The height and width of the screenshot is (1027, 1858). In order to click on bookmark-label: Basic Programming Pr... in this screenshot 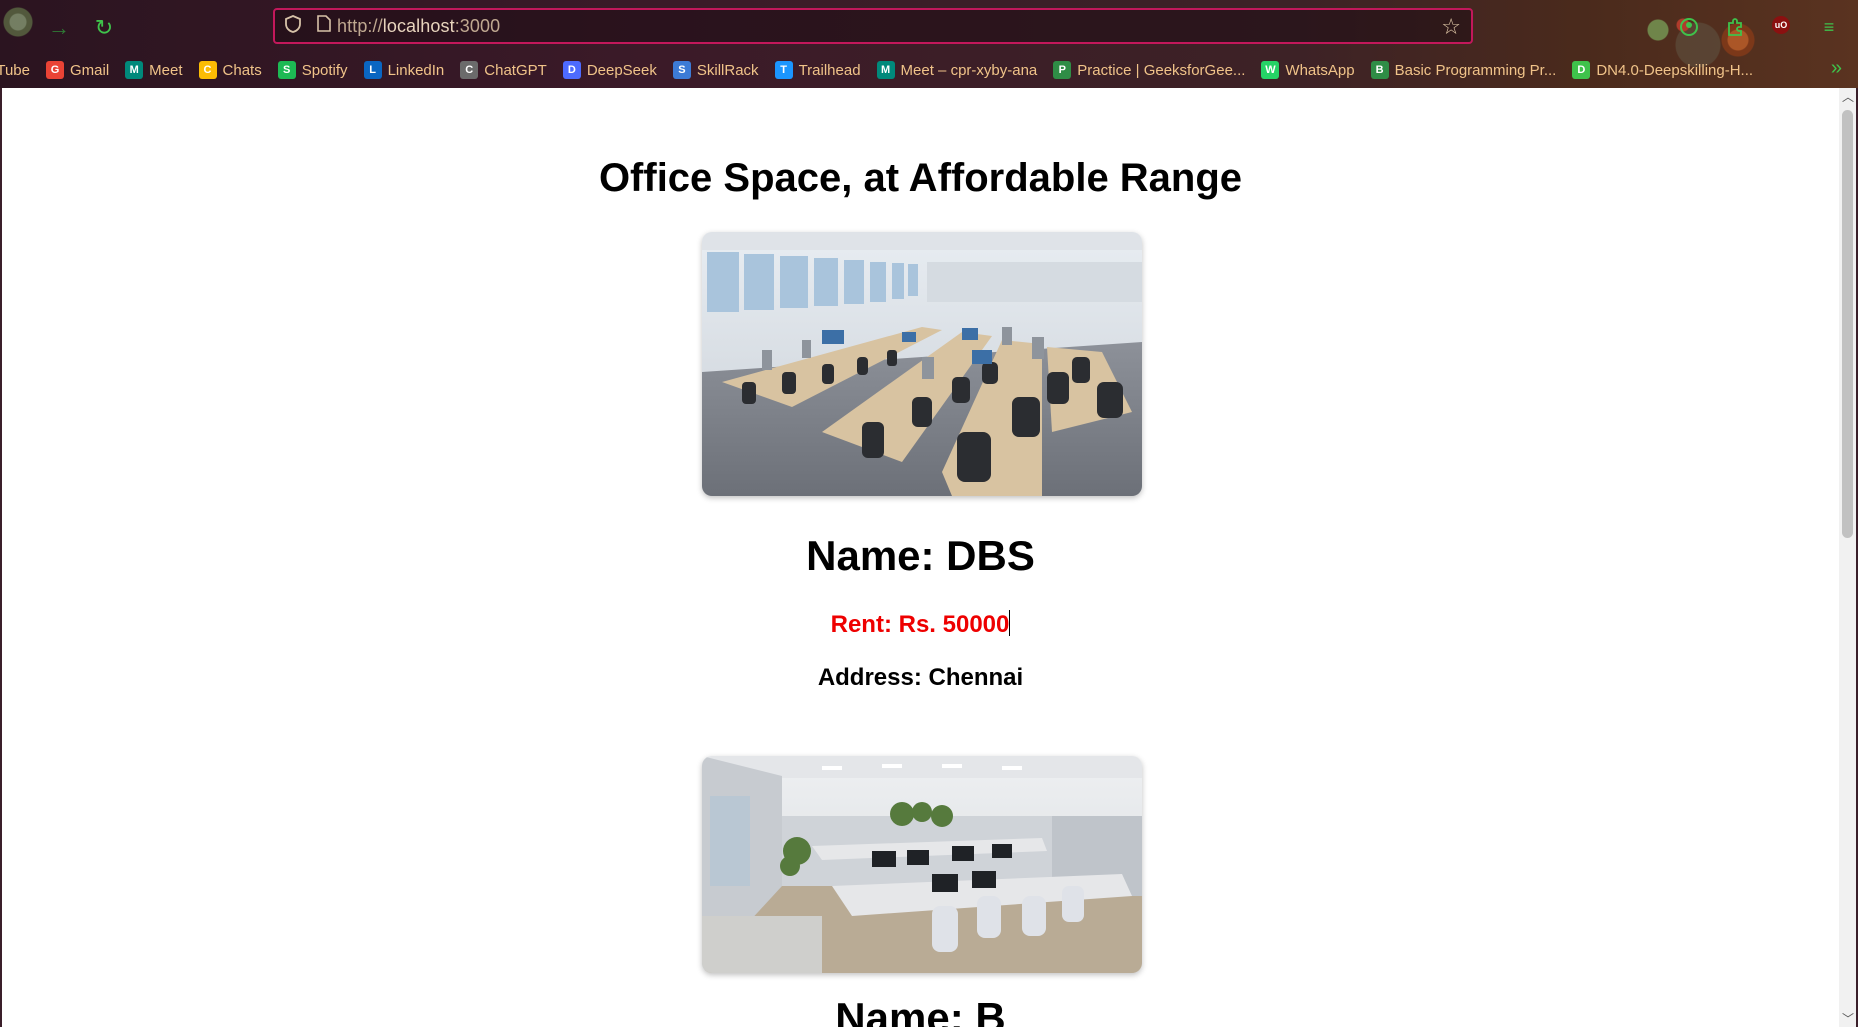, I will do `click(1475, 70)`.